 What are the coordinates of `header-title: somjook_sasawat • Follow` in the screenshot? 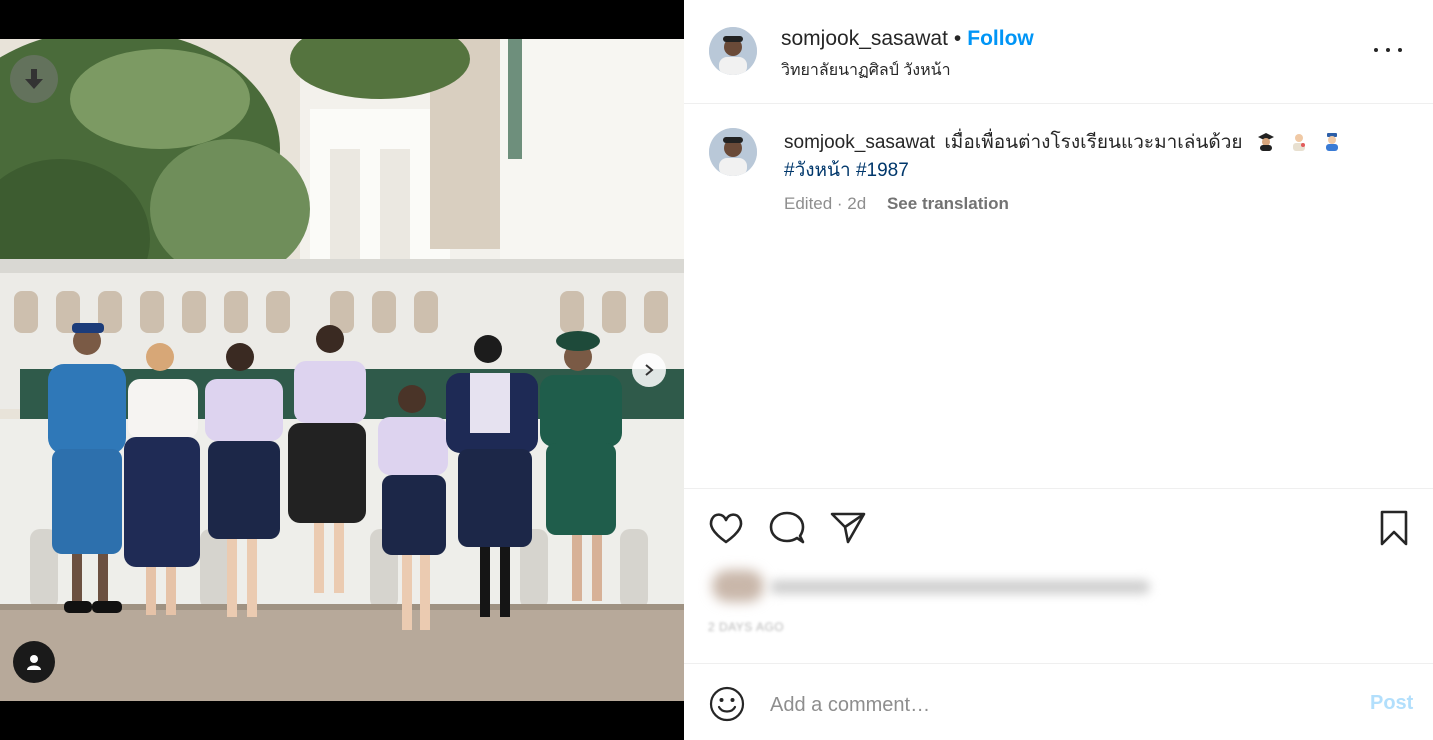 It's located at (907, 39).